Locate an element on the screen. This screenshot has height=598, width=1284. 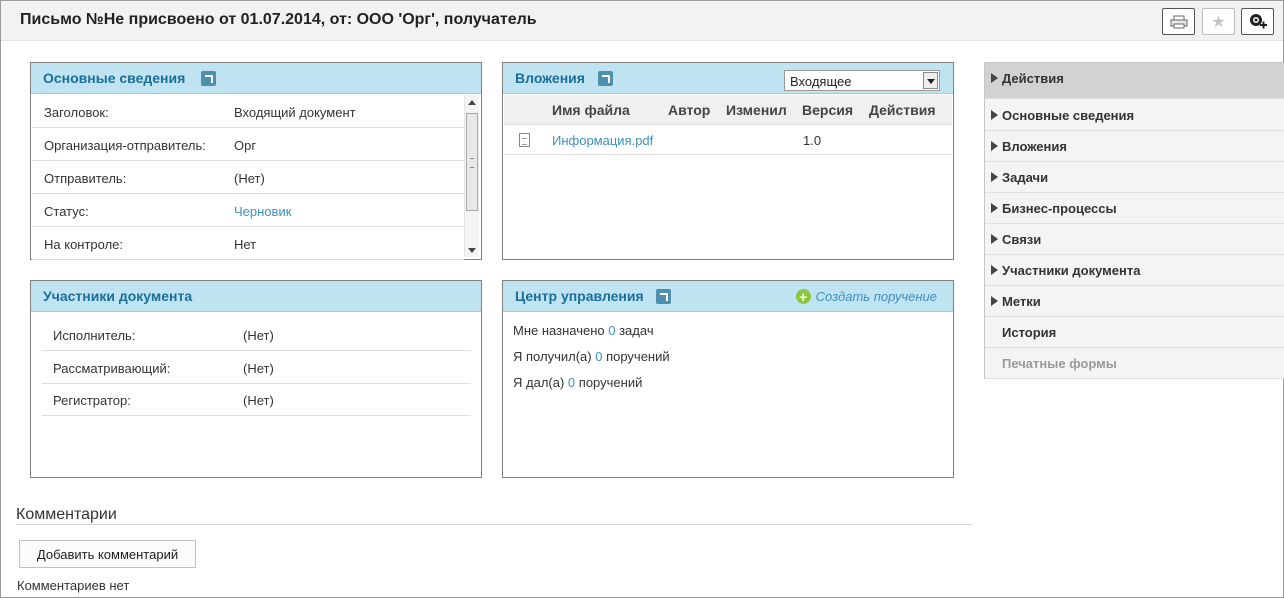
info-row: Статус: Черновик is located at coordinates (248, 210).